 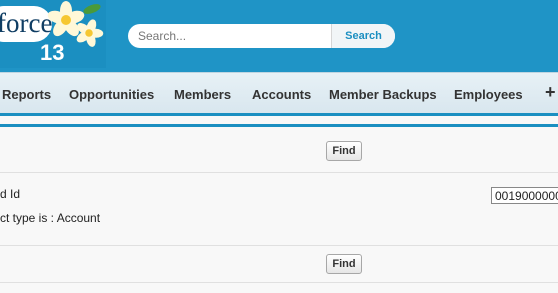 I want to click on app-logo: force 13, so click(x=53, y=34).